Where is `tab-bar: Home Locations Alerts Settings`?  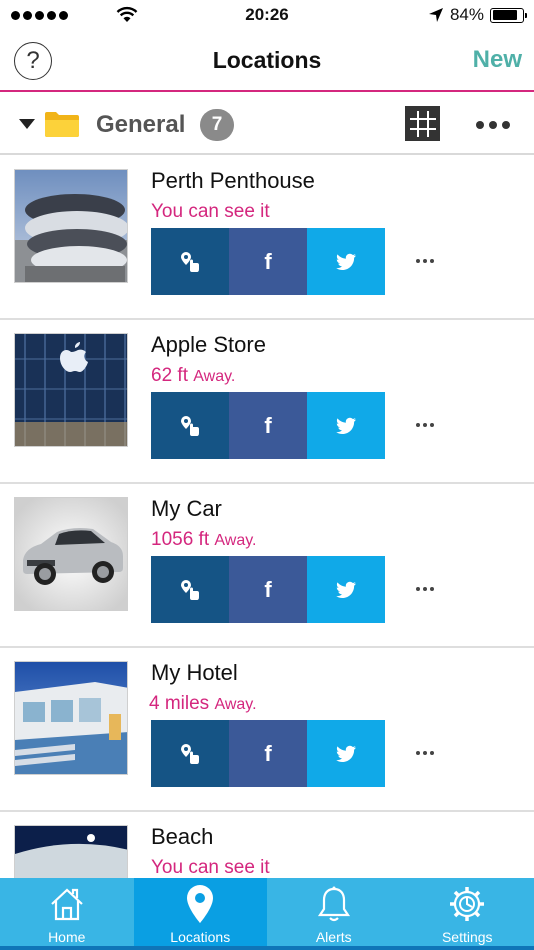 tab-bar: Home Locations Alerts Settings is located at coordinates (267, 914).